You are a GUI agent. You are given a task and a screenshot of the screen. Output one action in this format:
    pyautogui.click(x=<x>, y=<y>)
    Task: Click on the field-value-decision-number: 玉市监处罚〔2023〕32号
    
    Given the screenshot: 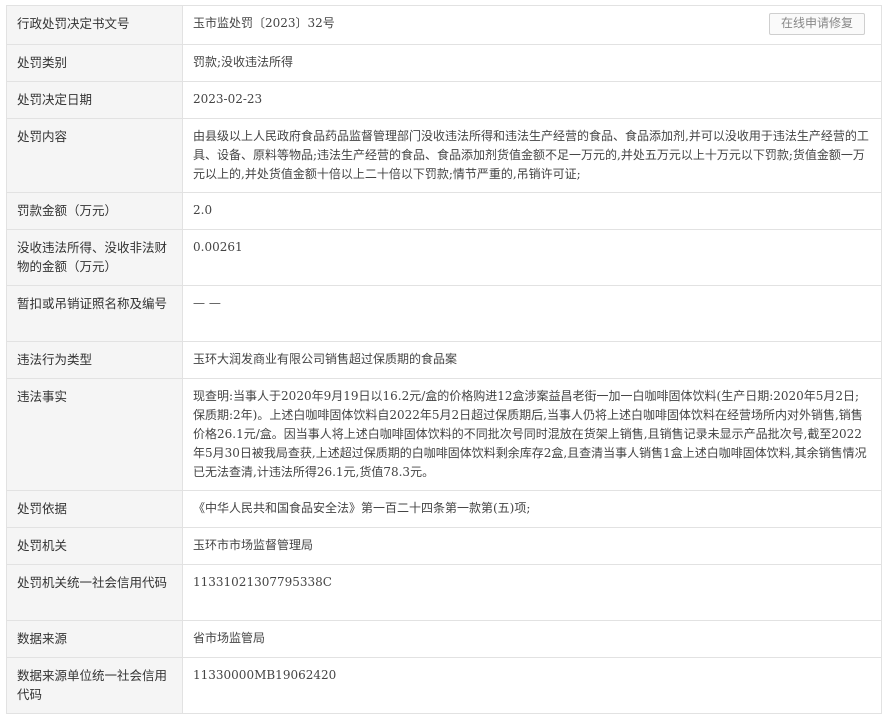 What is the action you would take?
    pyautogui.click(x=264, y=23)
    